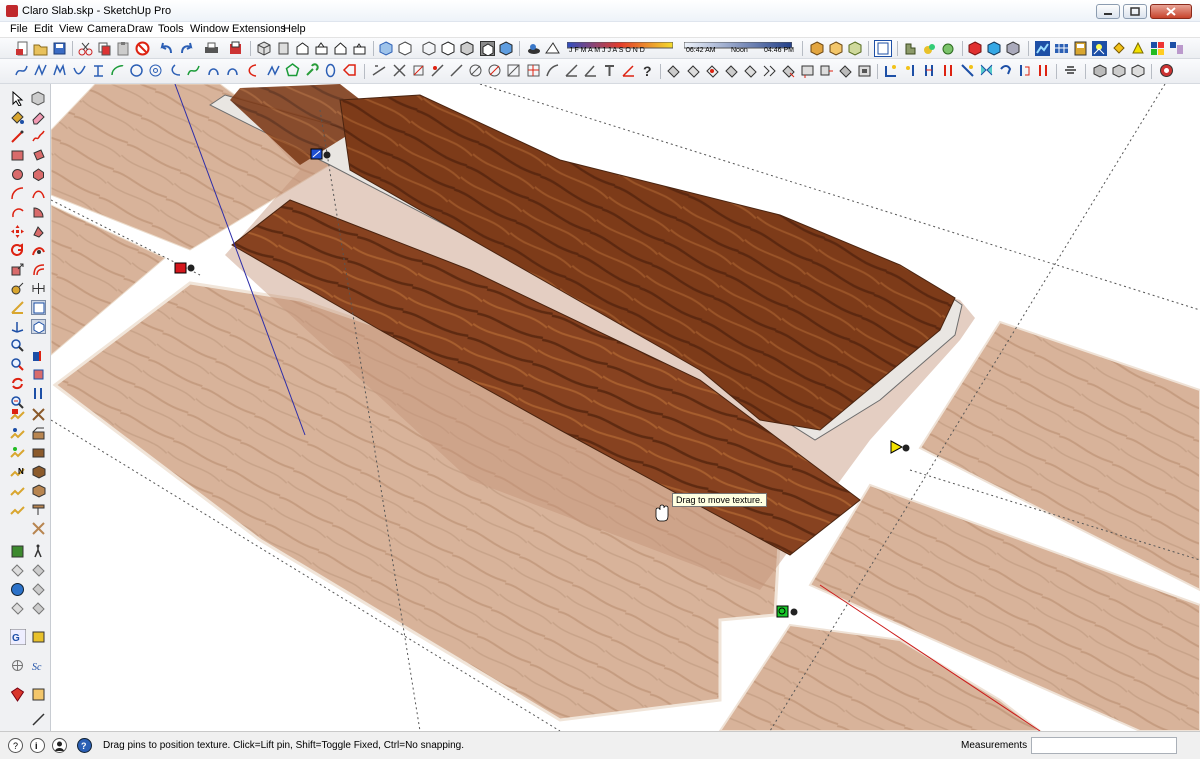  Describe the element at coordinates (251, 70) in the screenshot. I see `arc-red-icon` at that location.